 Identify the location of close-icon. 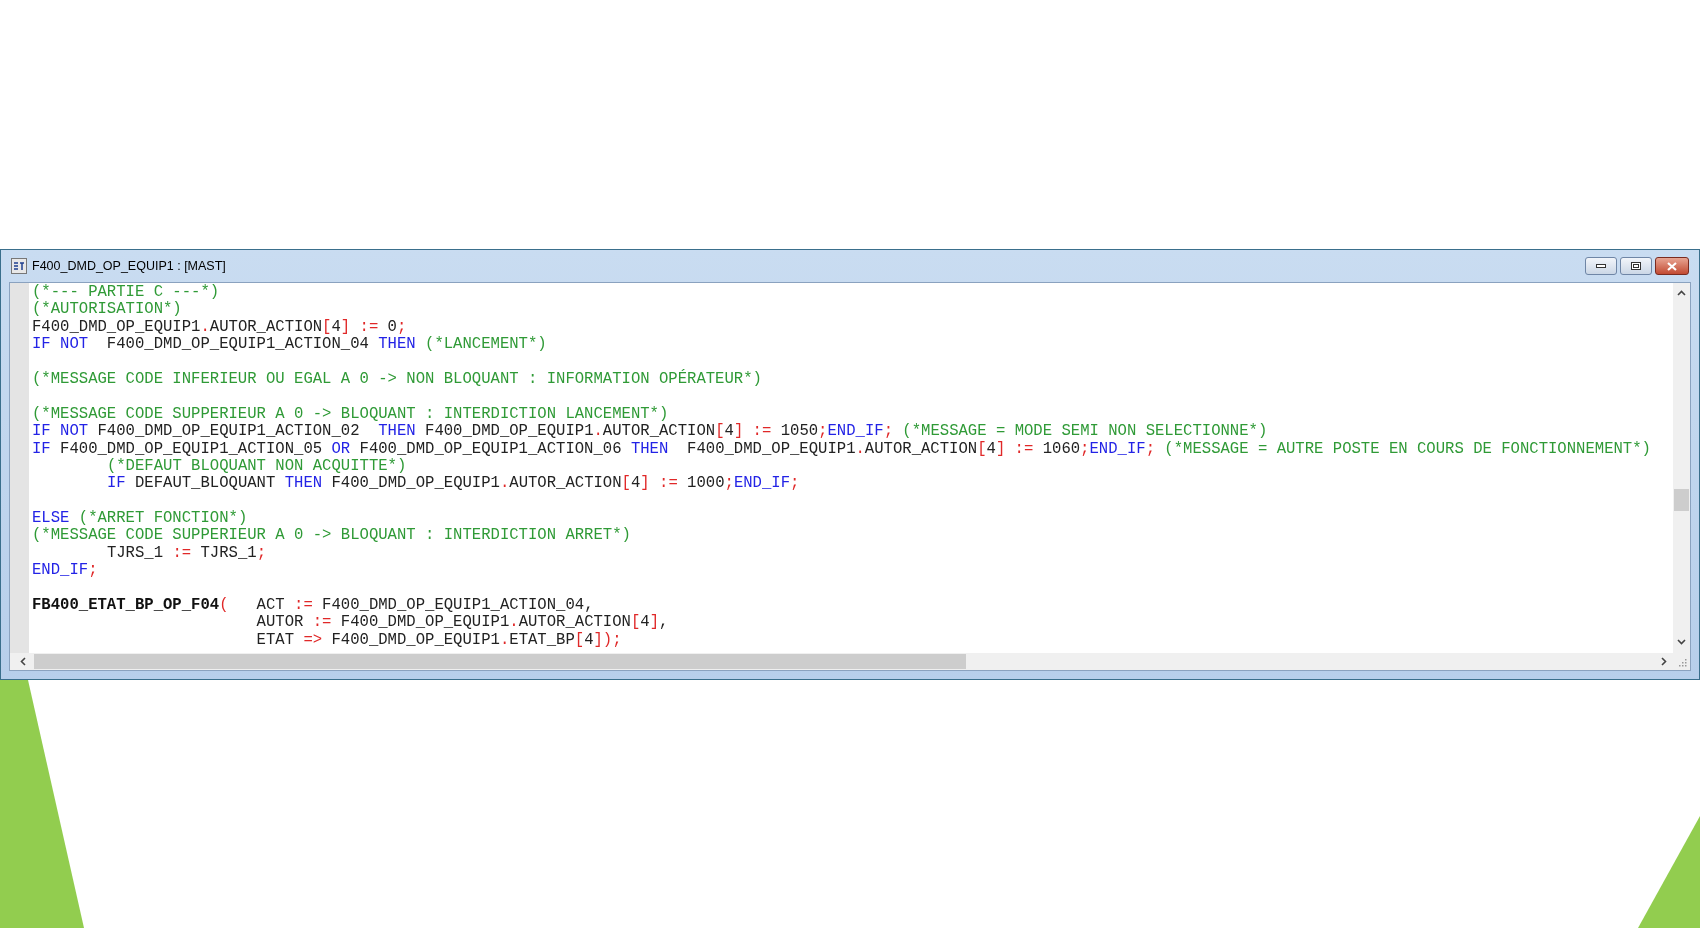
(1672, 266).